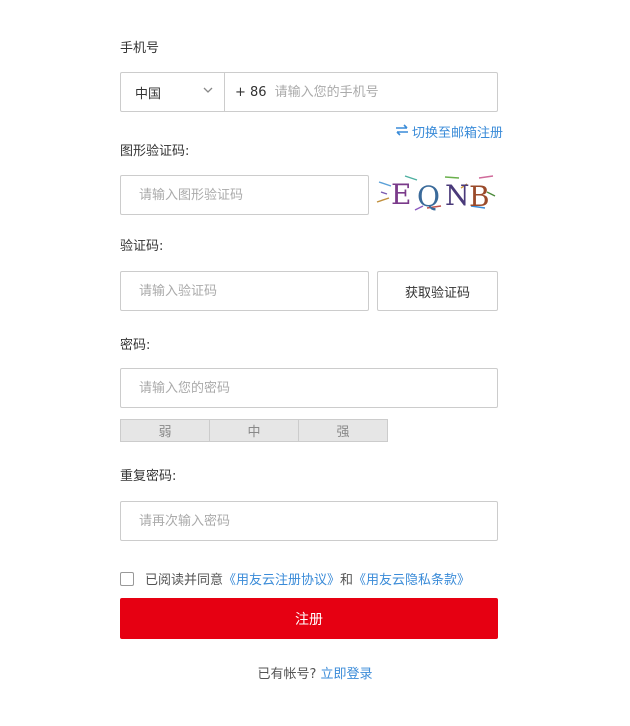 This screenshot has width=630, height=726. Describe the element at coordinates (140, 48) in the screenshot. I see `phone-label: 手机号` at that location.